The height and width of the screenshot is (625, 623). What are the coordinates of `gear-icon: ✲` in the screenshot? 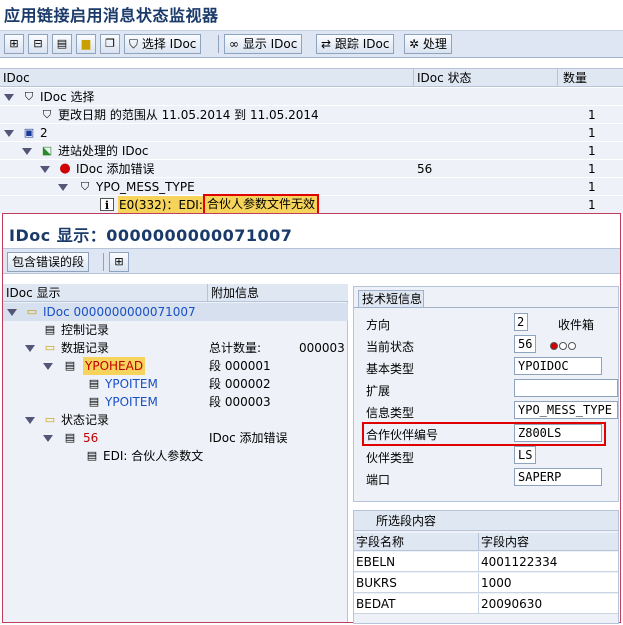 It's located at (414, 44).